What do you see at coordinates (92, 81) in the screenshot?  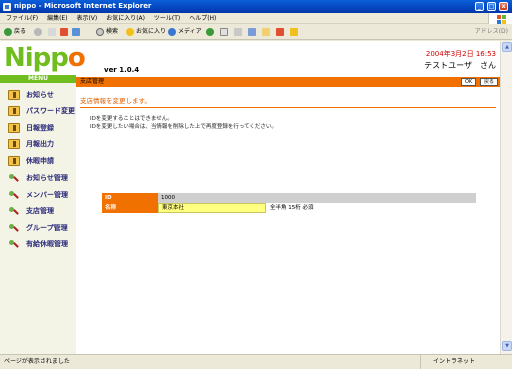 I see `page-title: 支店管理` at bounding box center [92, 81].